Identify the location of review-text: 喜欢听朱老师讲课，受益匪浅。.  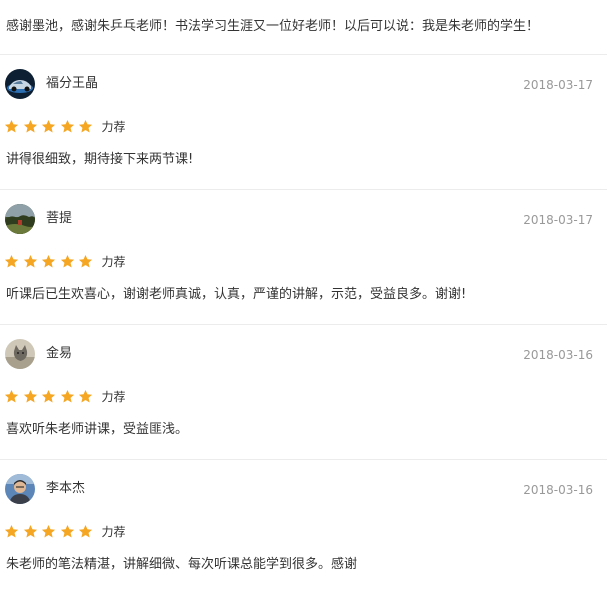
(97, 429).